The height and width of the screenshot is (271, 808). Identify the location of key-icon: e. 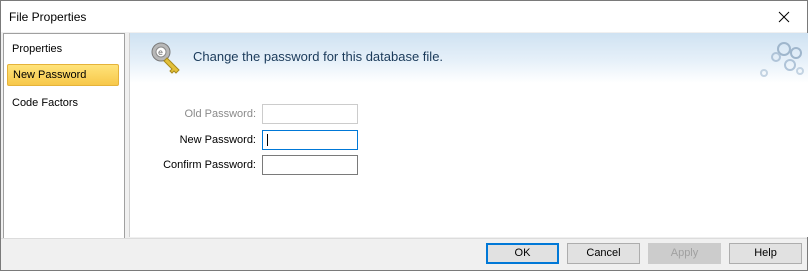
(165, 58).